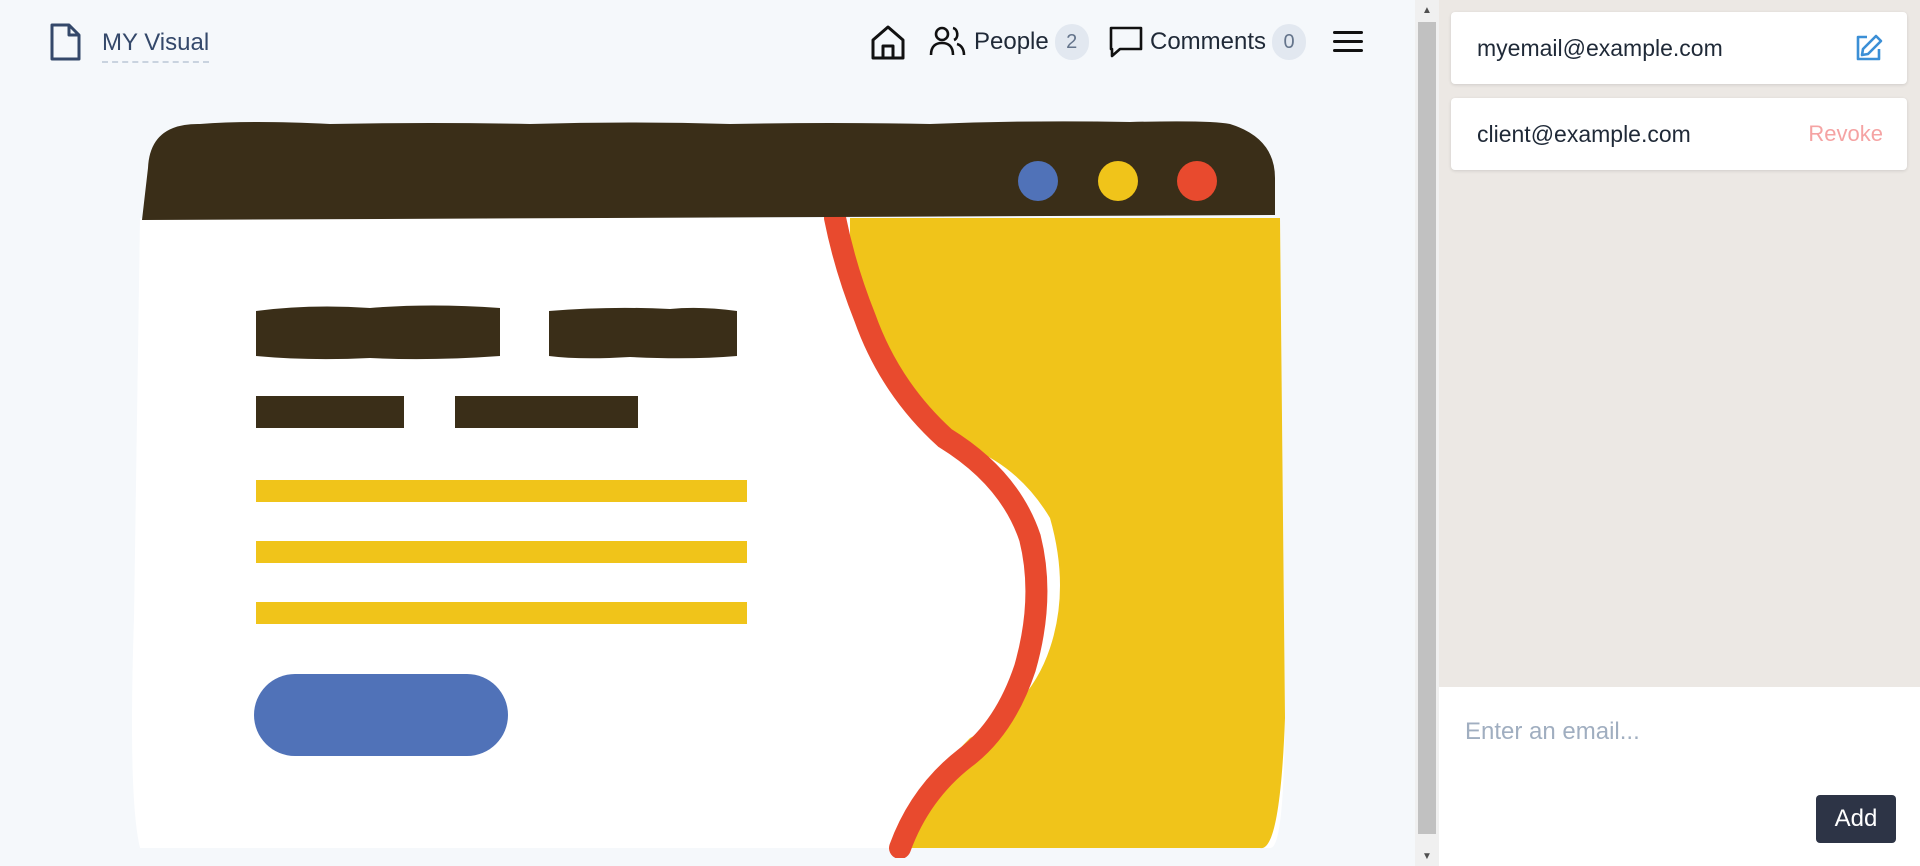  I want to click on comments-button: Comments 0, so click(1207, 42).